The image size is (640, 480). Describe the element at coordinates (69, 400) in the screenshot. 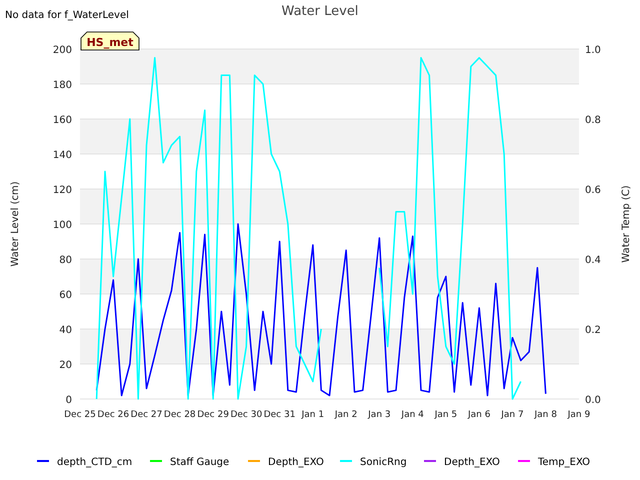

I see `y-tick-label: 0` at that location.